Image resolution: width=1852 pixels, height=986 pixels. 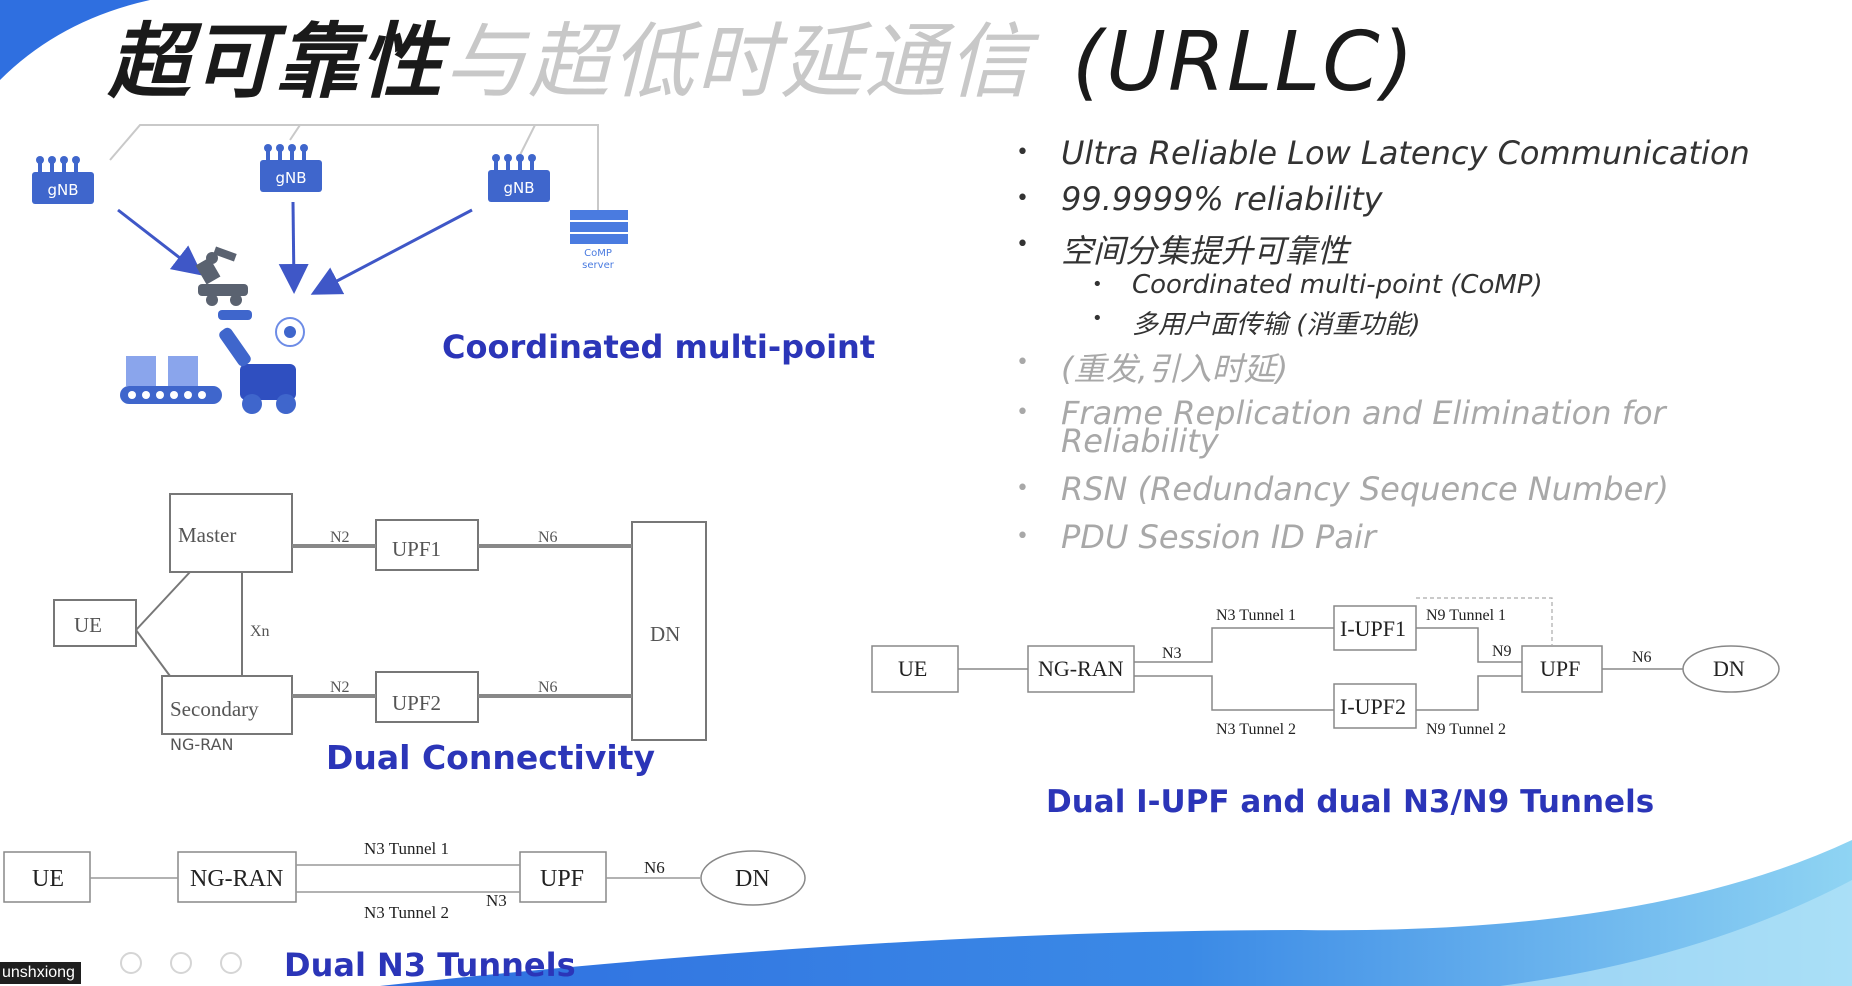 I want to click on comp-caption: Coordinated multi-point, so click(x=659, y=347).